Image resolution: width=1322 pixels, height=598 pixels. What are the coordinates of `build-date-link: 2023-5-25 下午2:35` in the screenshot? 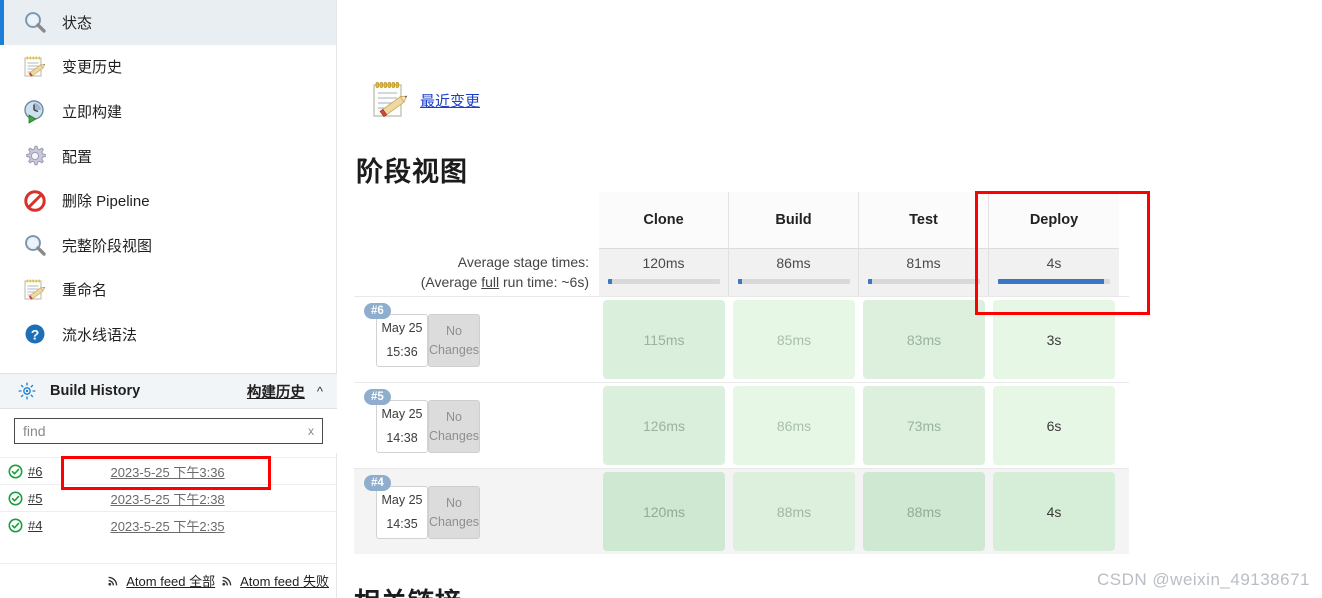 It's located at (167, 525).